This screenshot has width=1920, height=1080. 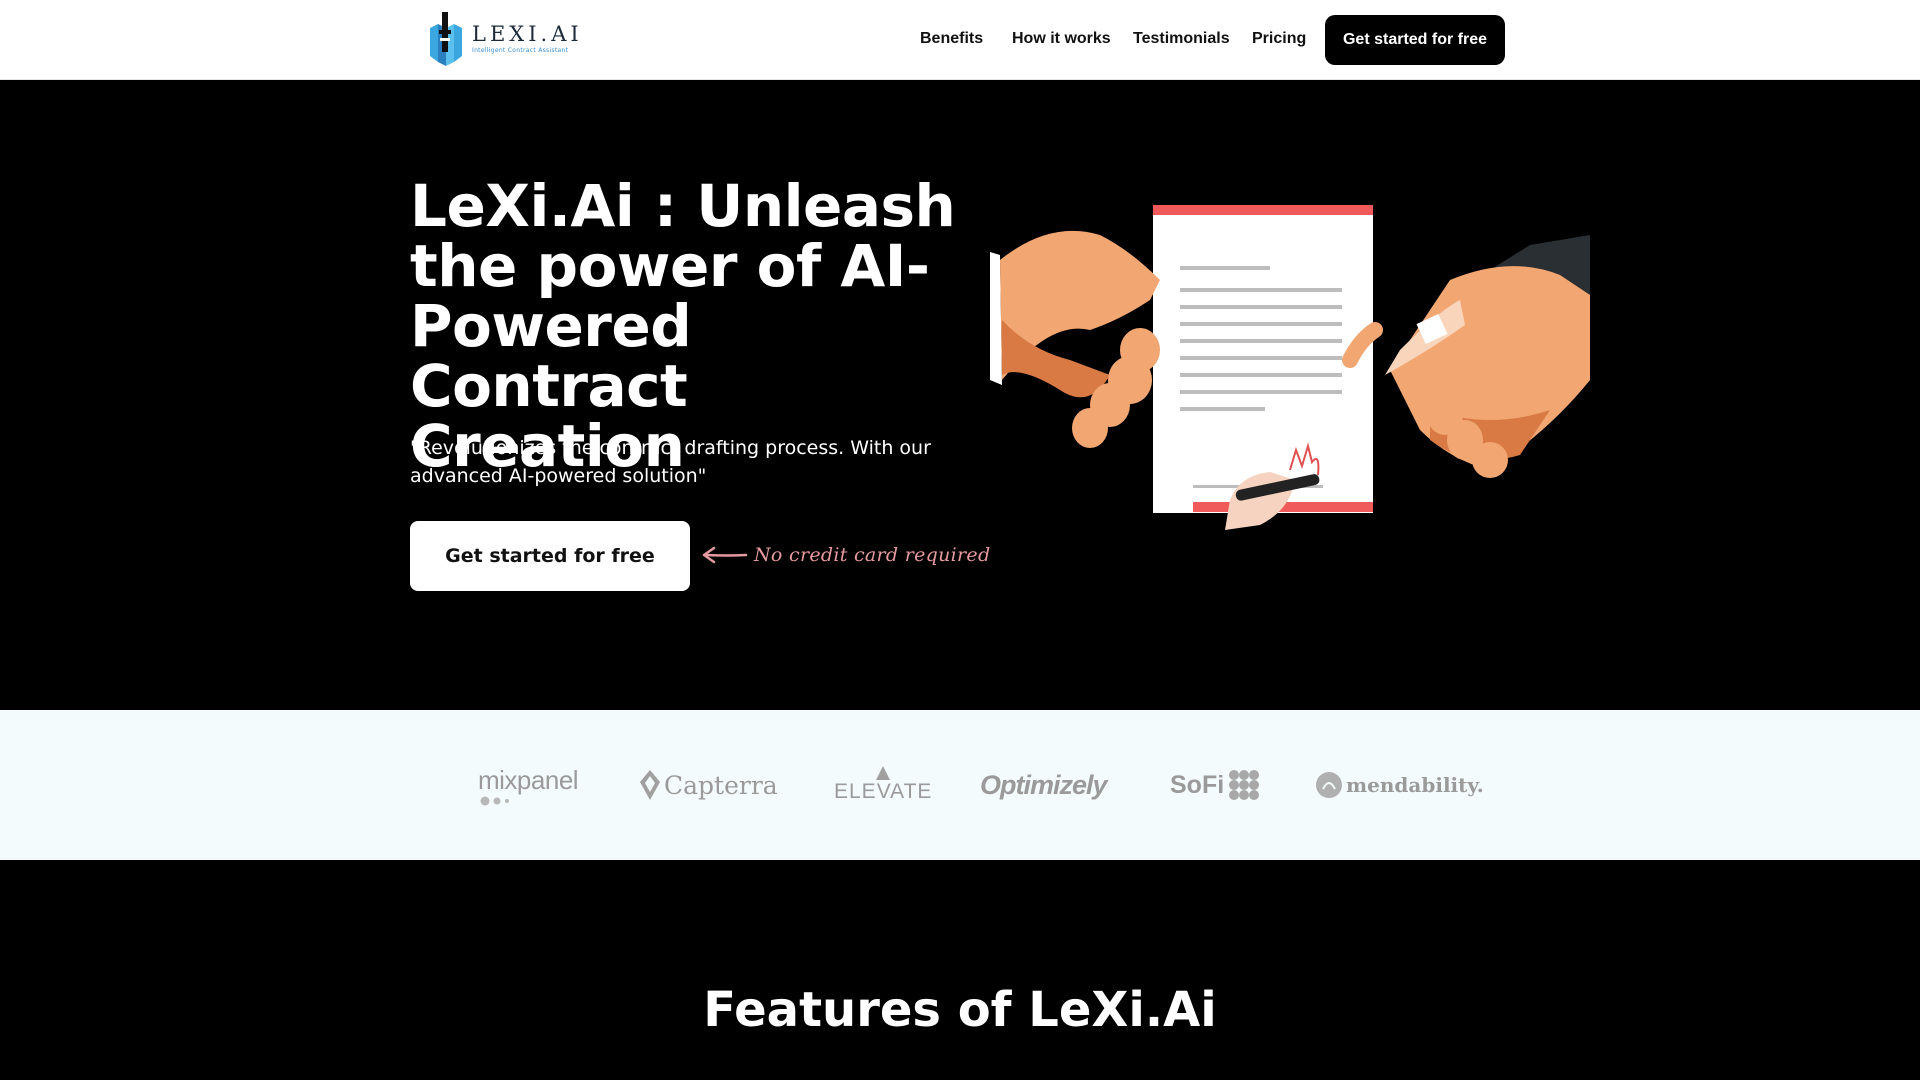 I want to click on features-heading: Features of LeXi.Ai, so click(x=960, y=1010).